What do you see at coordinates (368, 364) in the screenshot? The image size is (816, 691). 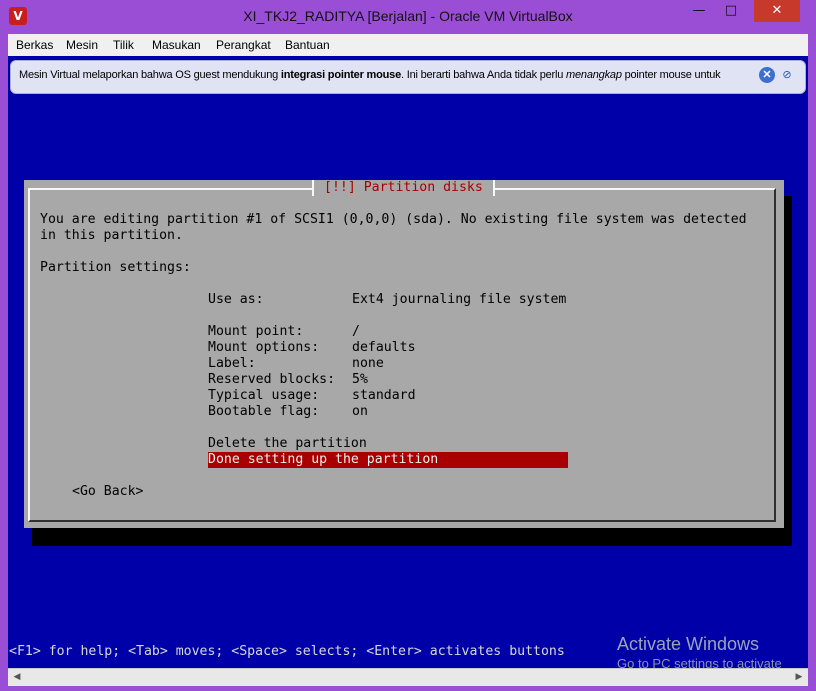 I see `setting-value-label: none` at bounding box center [368, 364].